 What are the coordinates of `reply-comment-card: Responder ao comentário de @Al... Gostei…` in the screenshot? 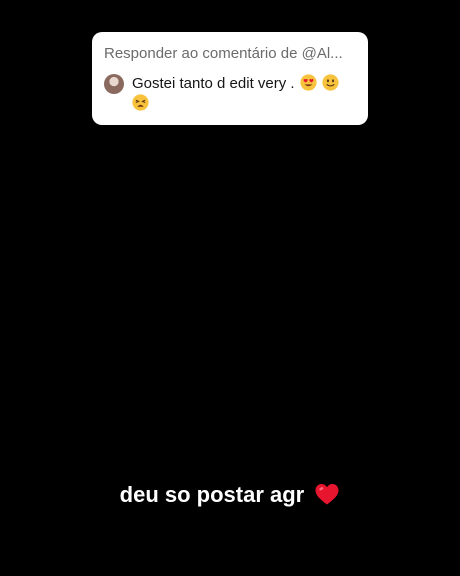 It's located at (230, 78).